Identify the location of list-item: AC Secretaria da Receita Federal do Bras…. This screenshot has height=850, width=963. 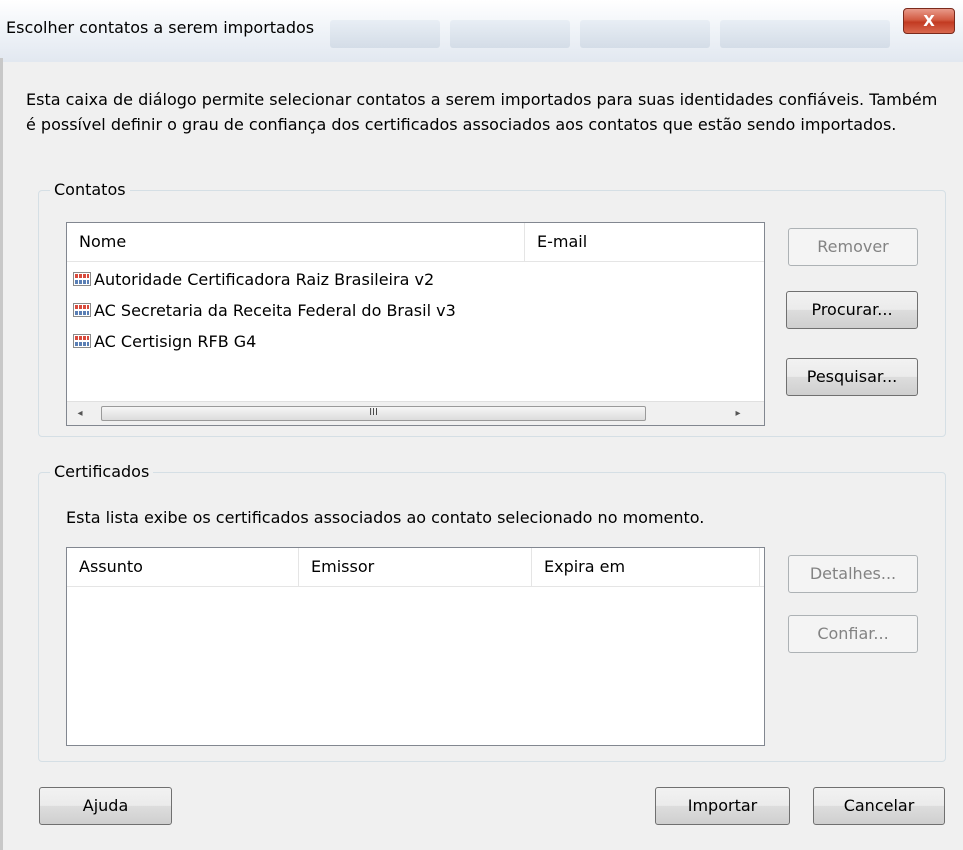
(264, 311).